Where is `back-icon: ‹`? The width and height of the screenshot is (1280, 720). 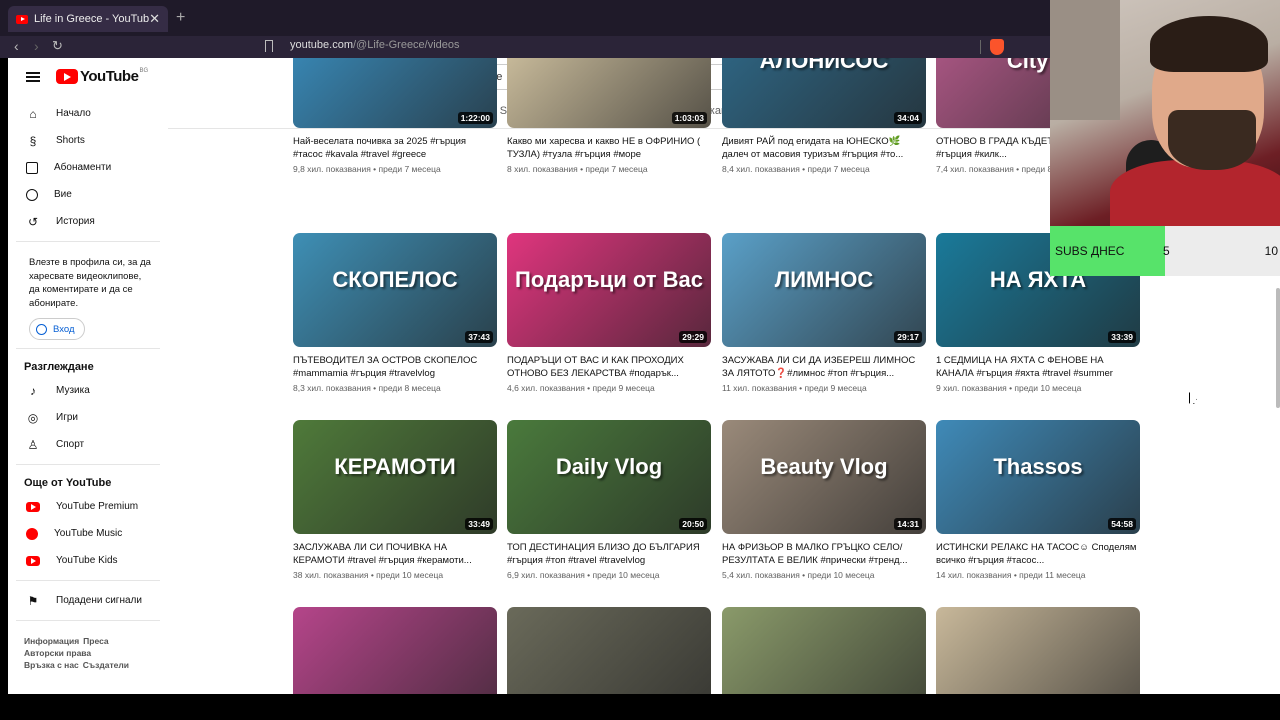
back-icon: ‹ is located at coordinates (16, 46).